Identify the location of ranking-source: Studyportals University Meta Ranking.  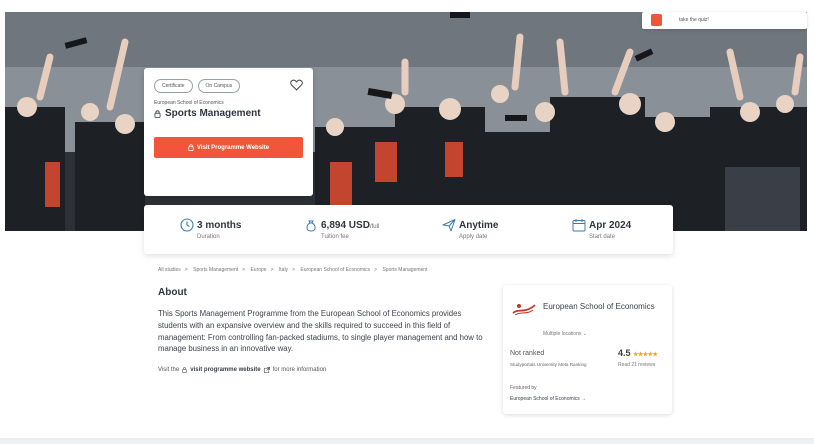
(548, 364).